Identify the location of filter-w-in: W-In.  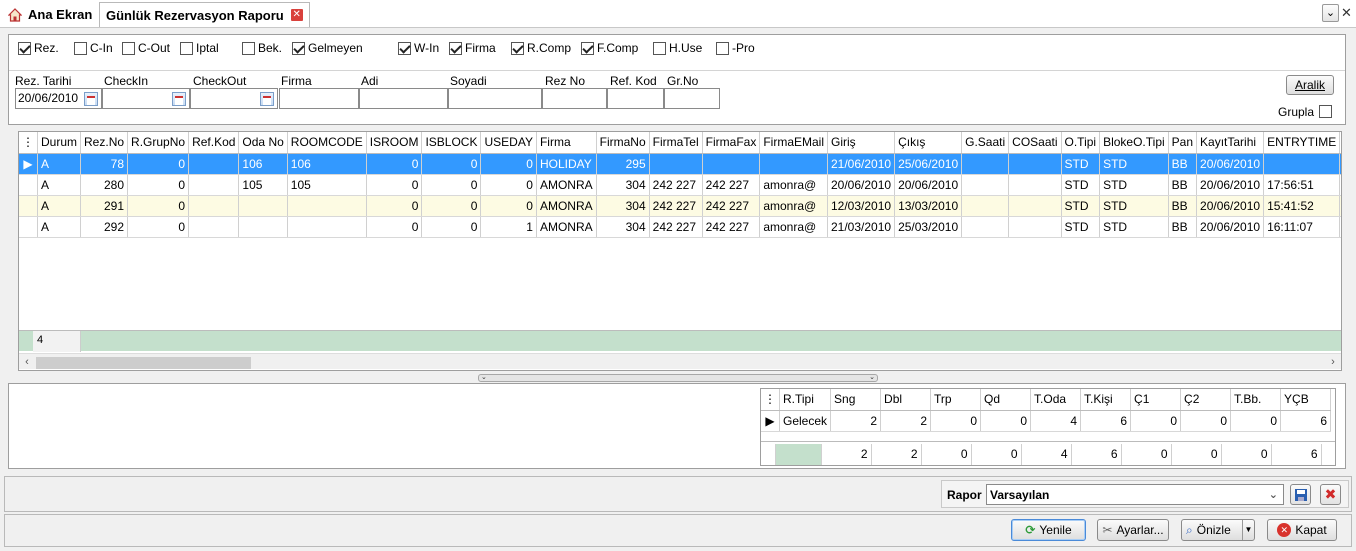
(418, 48).